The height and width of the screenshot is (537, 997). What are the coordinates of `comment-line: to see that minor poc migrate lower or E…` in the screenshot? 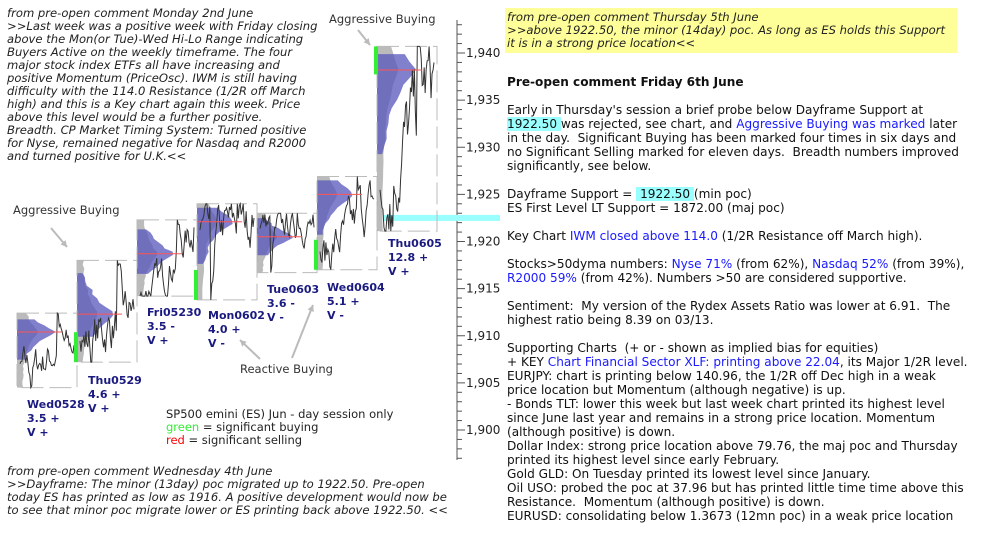 It's located at (227, 510).